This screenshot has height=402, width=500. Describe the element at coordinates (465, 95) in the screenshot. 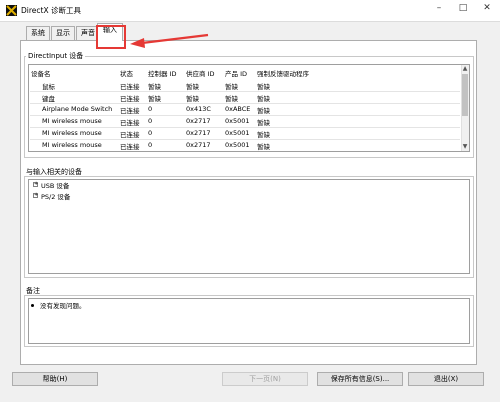

I see `scrollbar-thumb` at that location.